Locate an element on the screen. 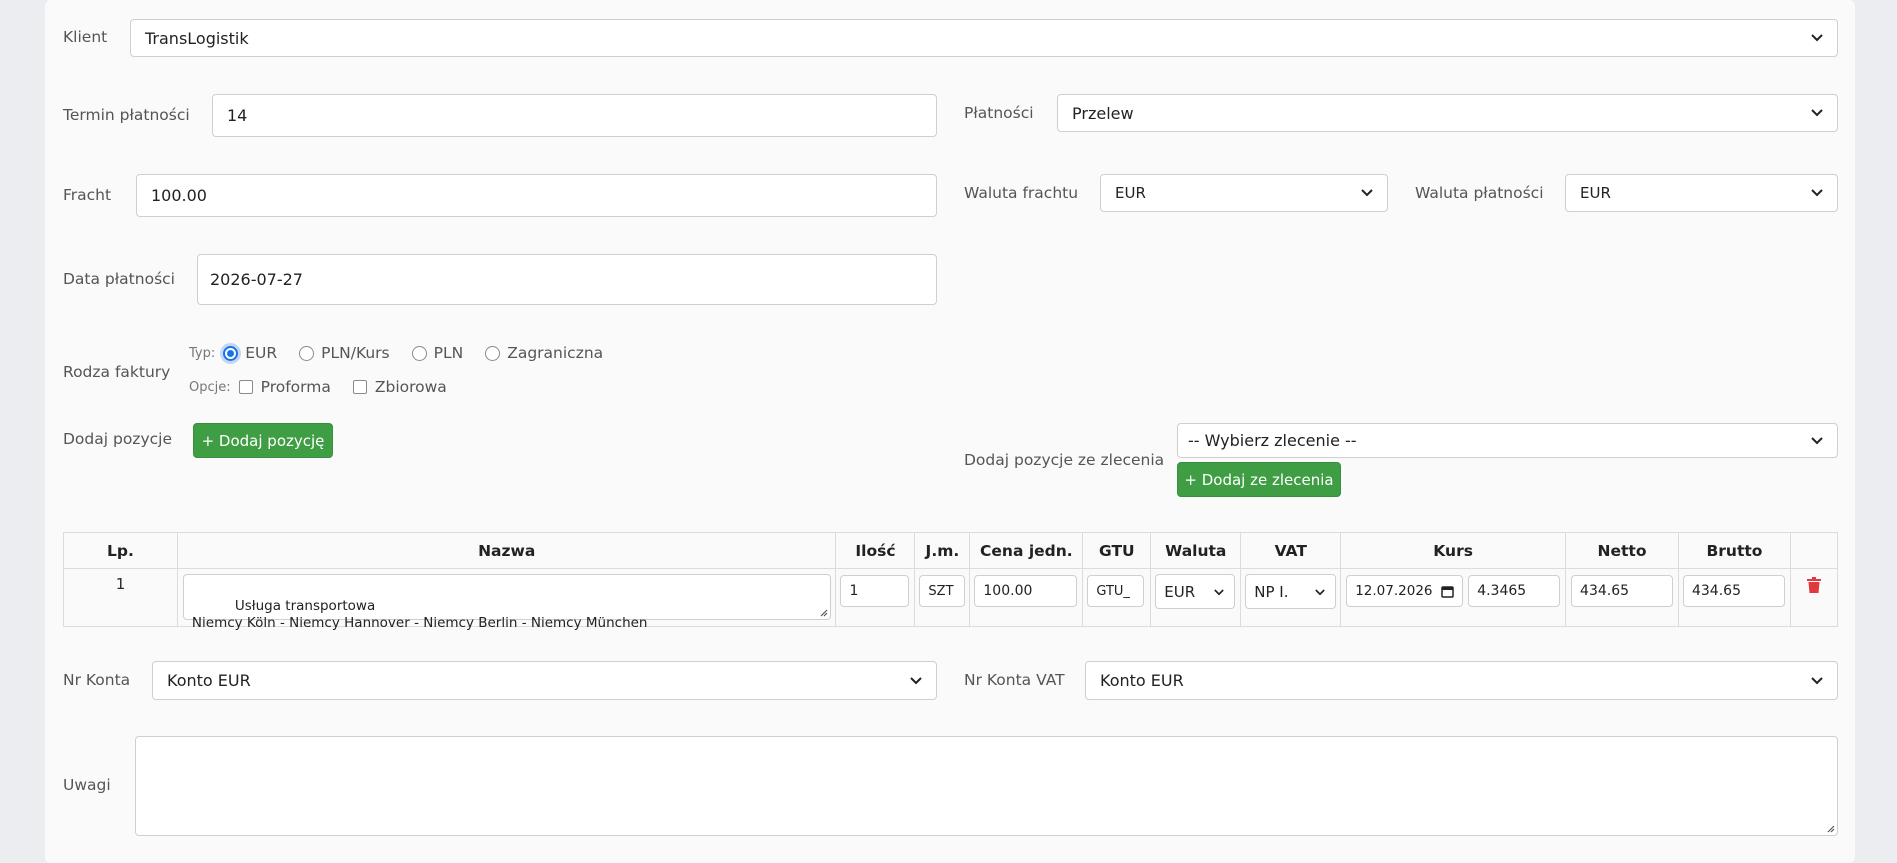  add-from-order-button: + Dodaj ze zlecenia is located at coordinates (1259, 479).